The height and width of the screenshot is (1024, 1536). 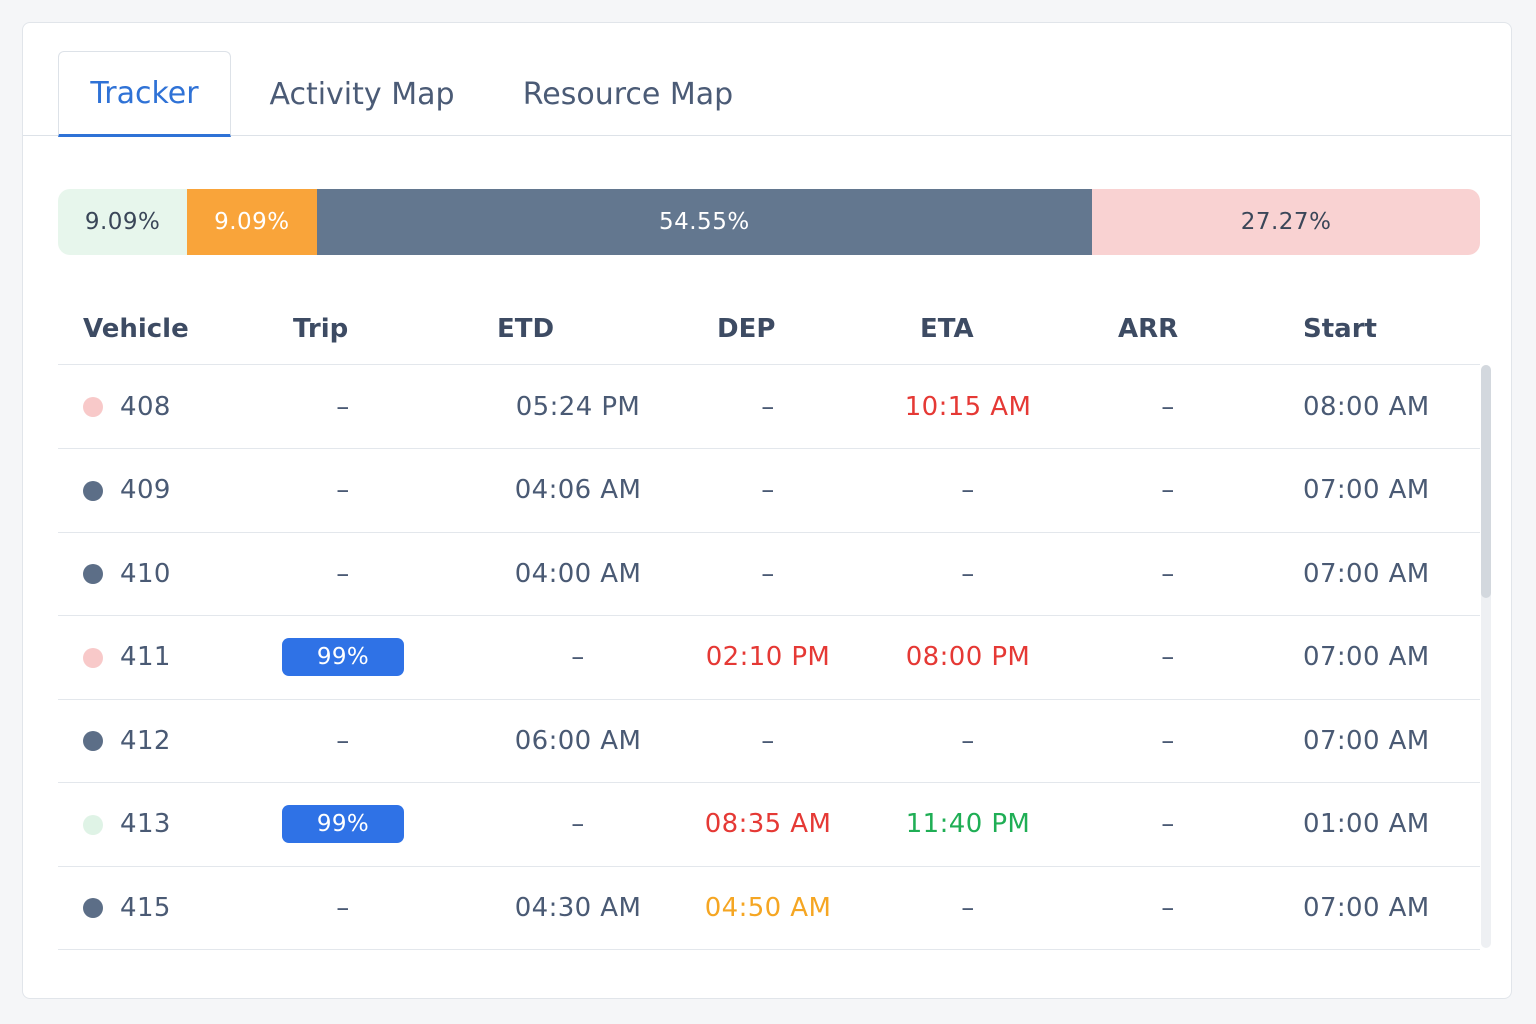 What do you see at coordinates (1286, 222) in the screenshot?
I see `status-segment: 27.27%` at bounding box center [1286, 222].